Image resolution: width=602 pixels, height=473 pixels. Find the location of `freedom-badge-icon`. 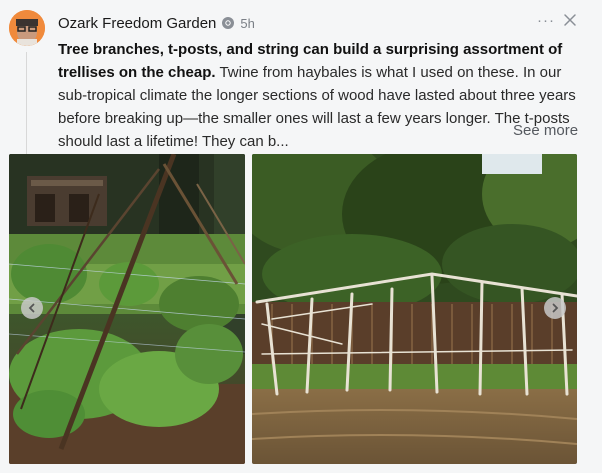

freedom-badge-icon is located at coordinates (228, 23).